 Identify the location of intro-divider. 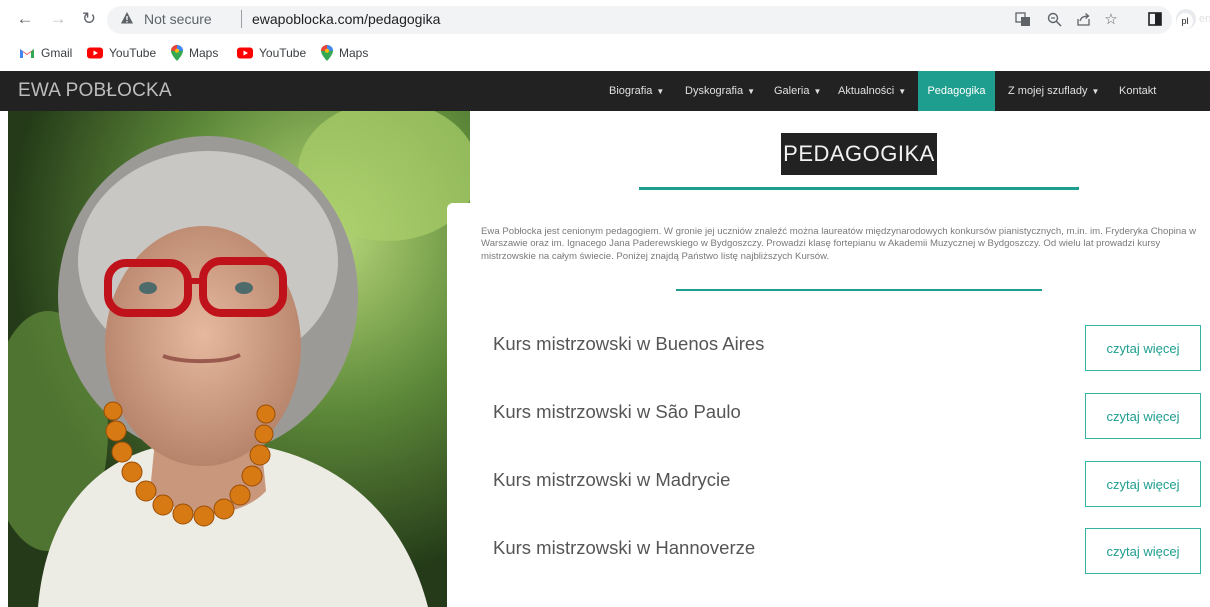
(859, 290).